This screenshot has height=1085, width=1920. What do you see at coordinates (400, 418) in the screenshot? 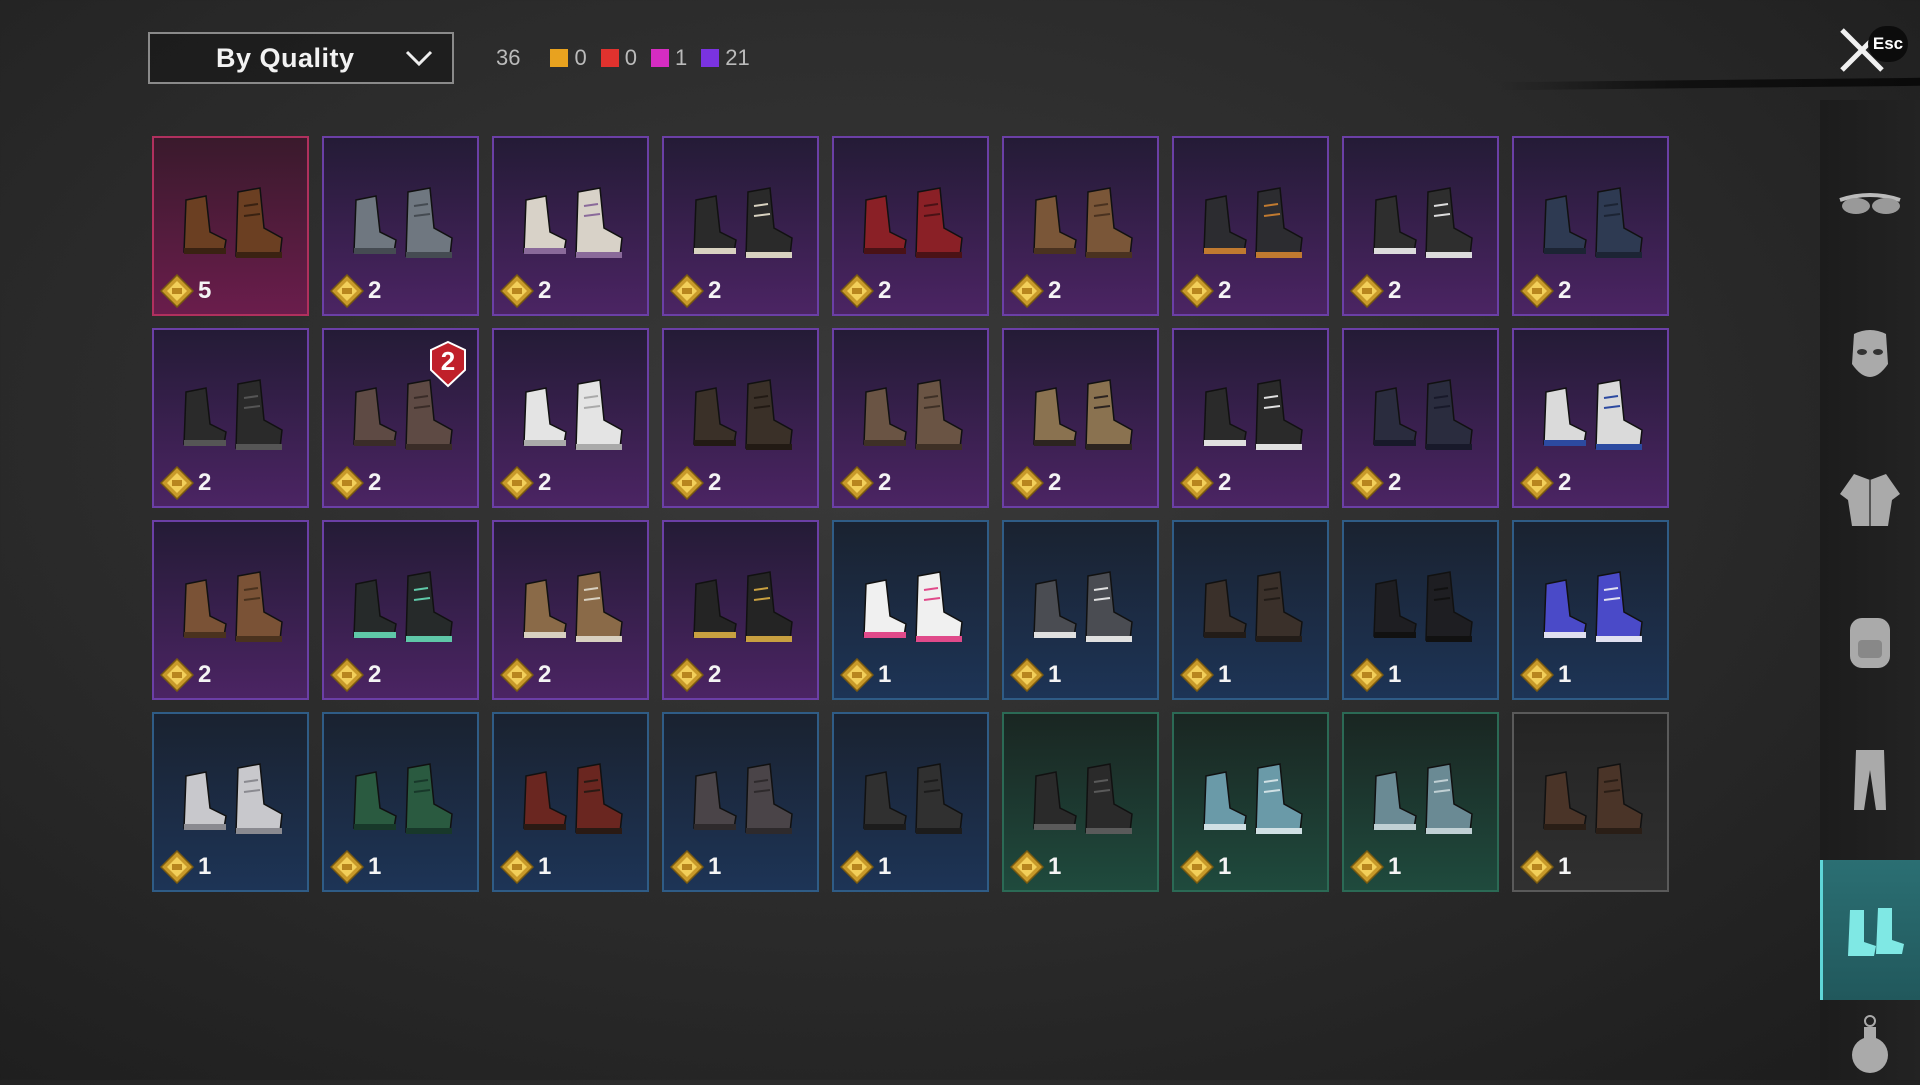
I see `item-card: 22` at bounding box center [400, 418].